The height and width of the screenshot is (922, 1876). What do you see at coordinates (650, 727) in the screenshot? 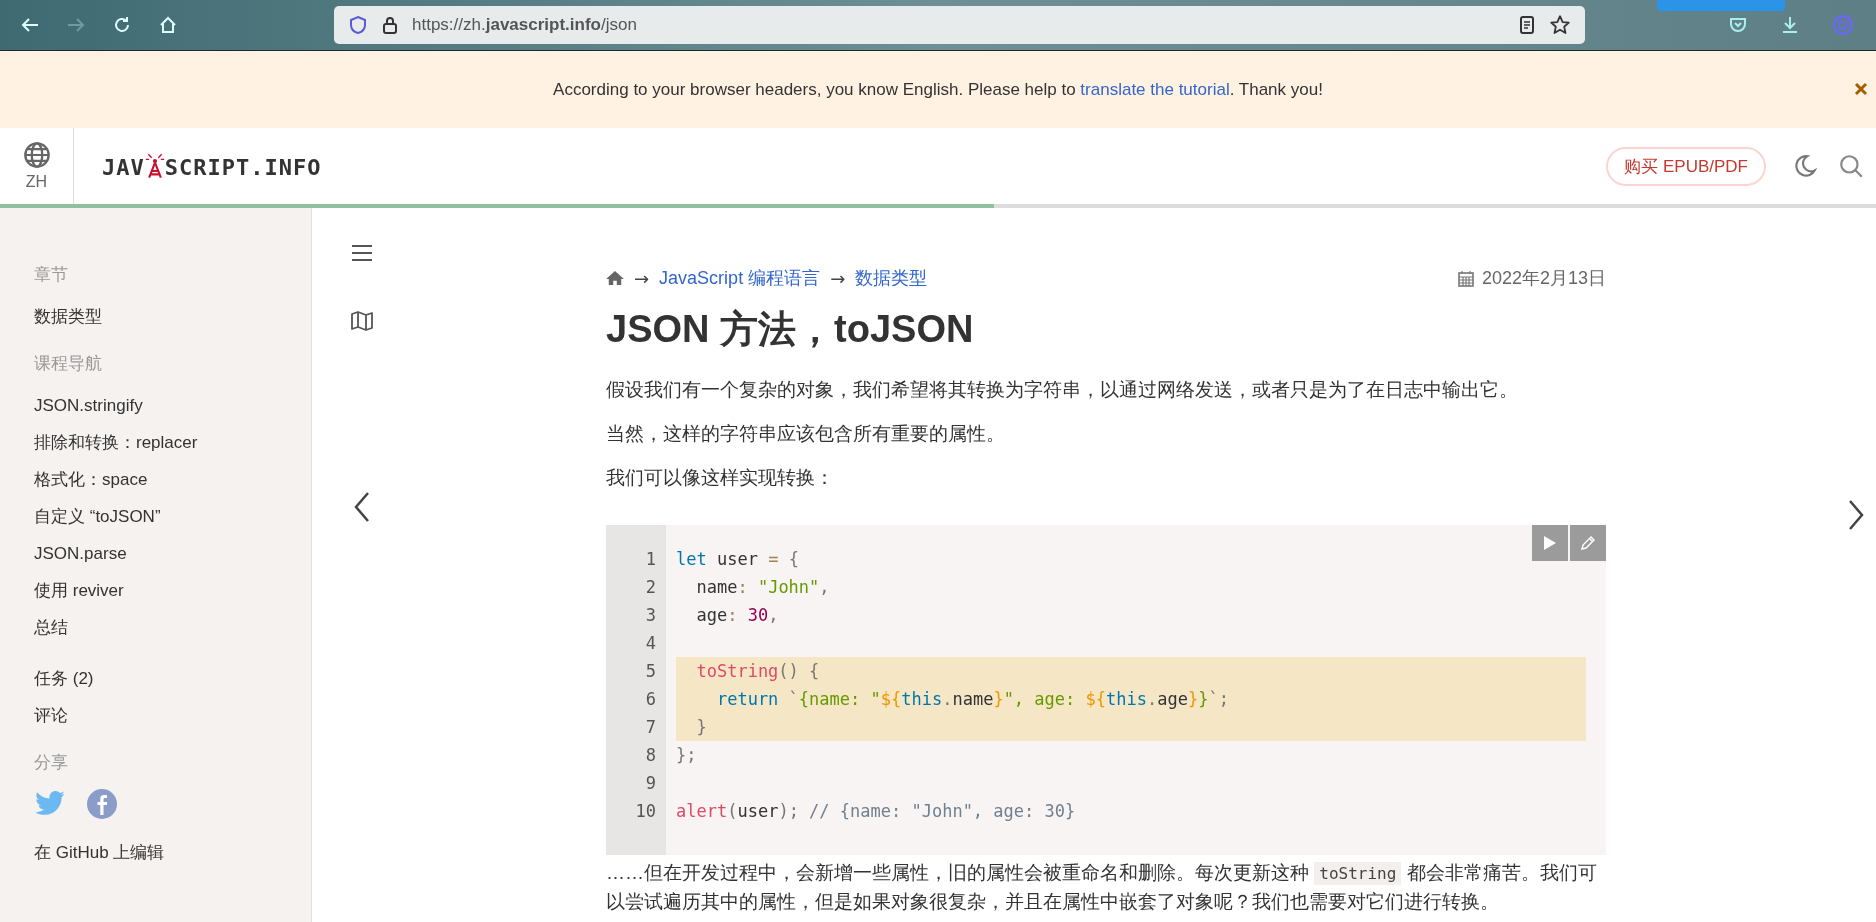
I see `line-number: 7` at bounding box center [650, 727].